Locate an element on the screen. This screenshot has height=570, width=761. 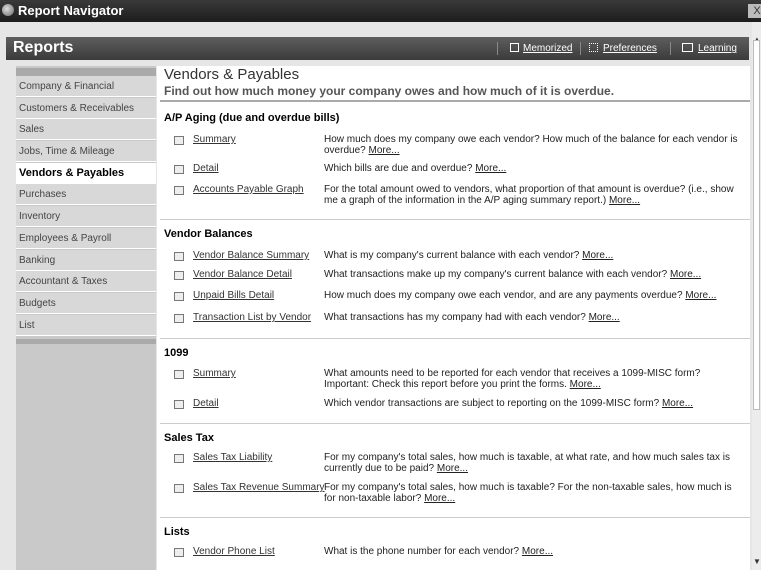
sidebar-bottom-bar is located at coordinates (86, 341).